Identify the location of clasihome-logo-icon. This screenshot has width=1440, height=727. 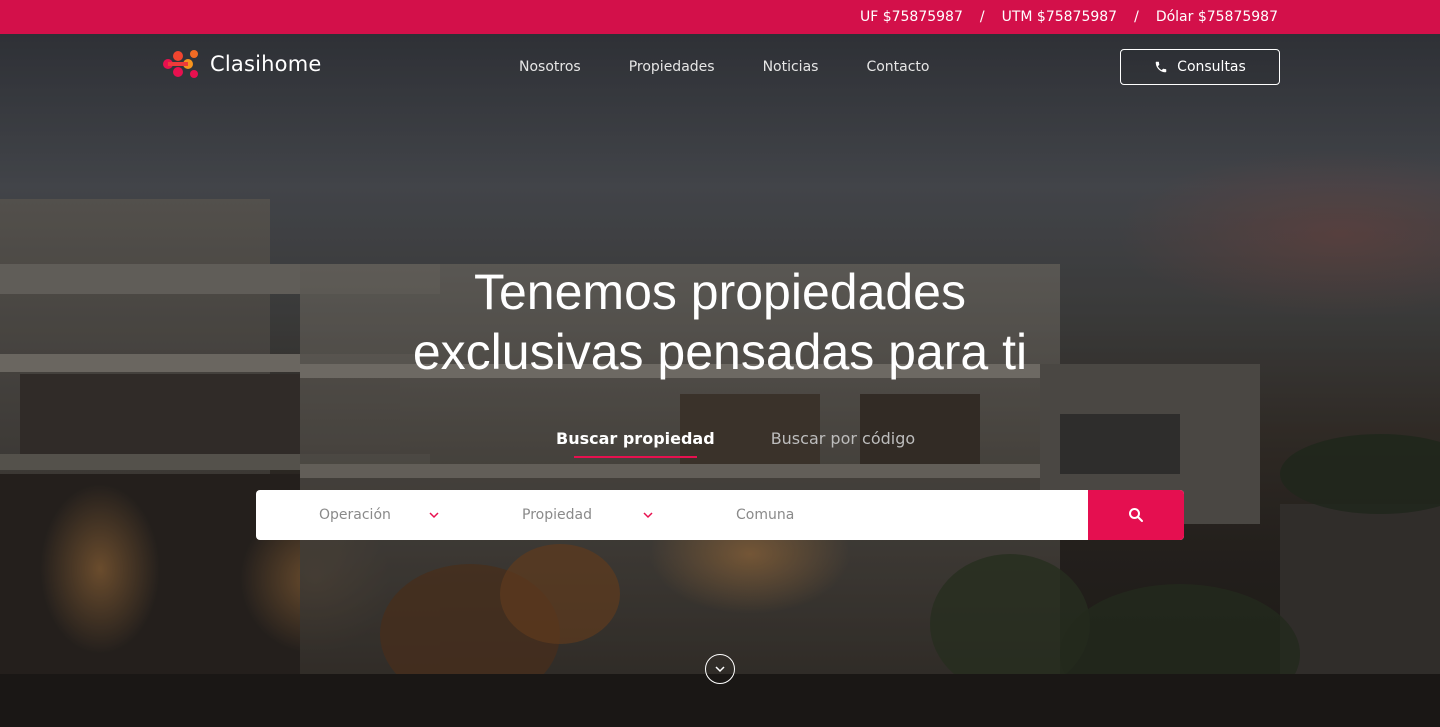
(182, 64).